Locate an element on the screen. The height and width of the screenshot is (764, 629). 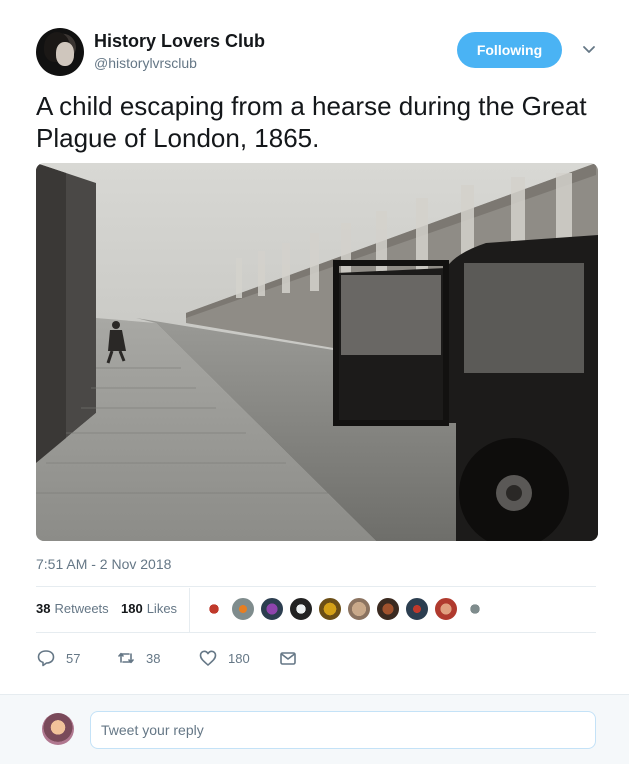
reply-count: 57 is located at coordinates (73, 658).